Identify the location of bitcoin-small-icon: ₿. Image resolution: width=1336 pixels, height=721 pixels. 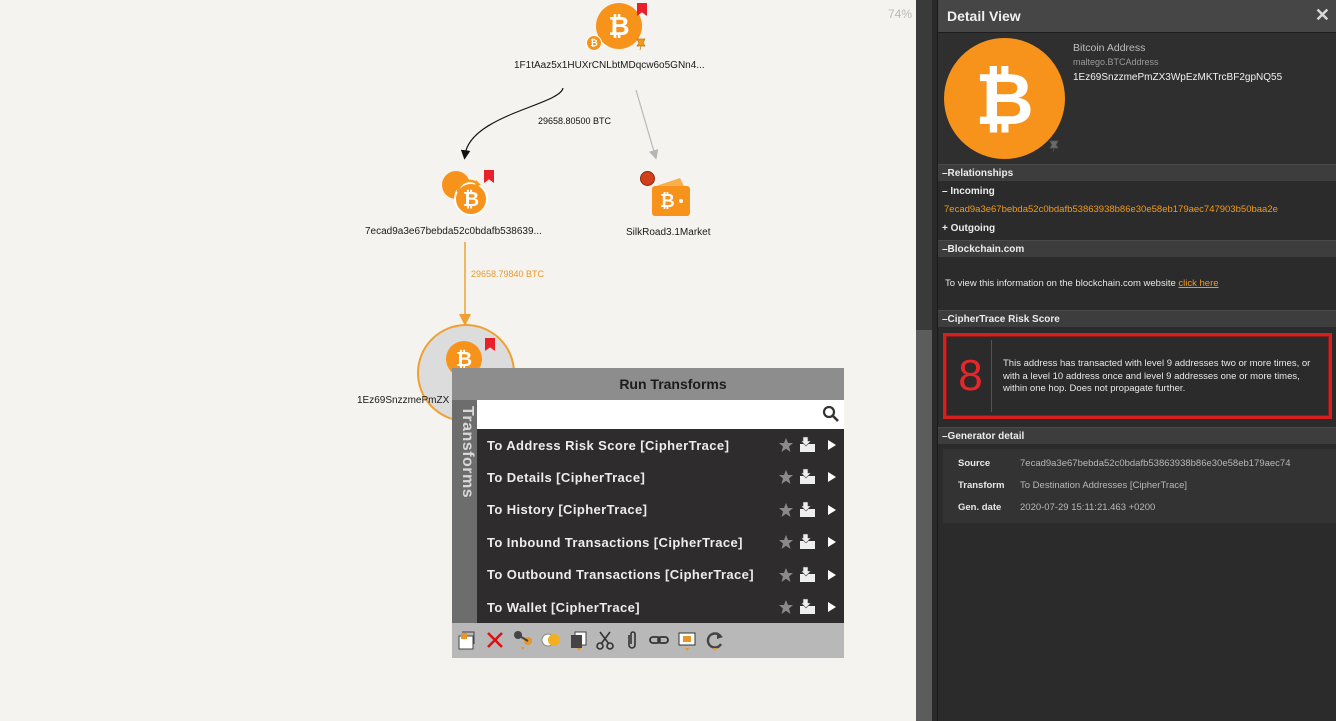
(594, 43).